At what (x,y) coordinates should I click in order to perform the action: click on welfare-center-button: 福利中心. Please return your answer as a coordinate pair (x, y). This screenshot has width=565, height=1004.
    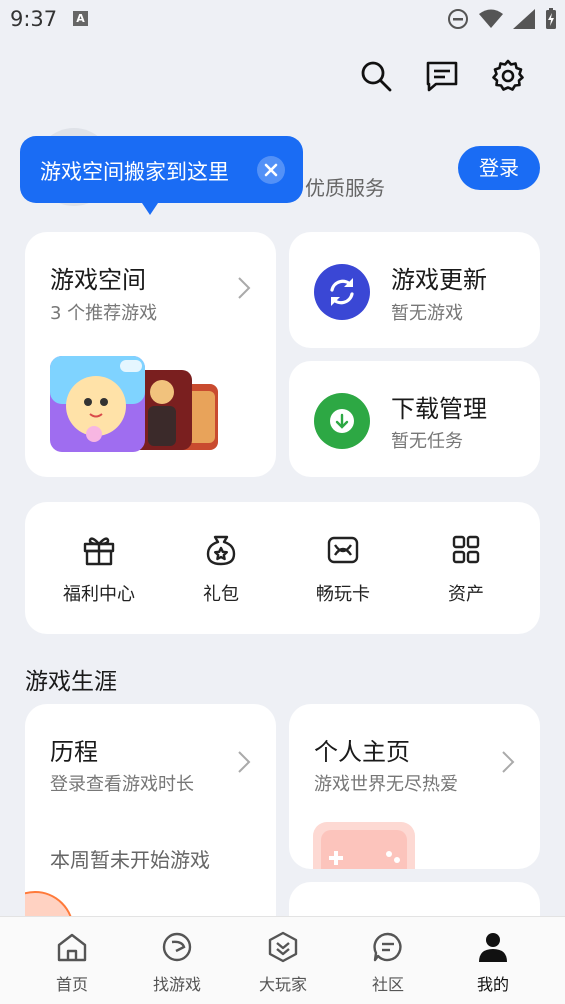
    Looking at the image, I should click on (99, 570).